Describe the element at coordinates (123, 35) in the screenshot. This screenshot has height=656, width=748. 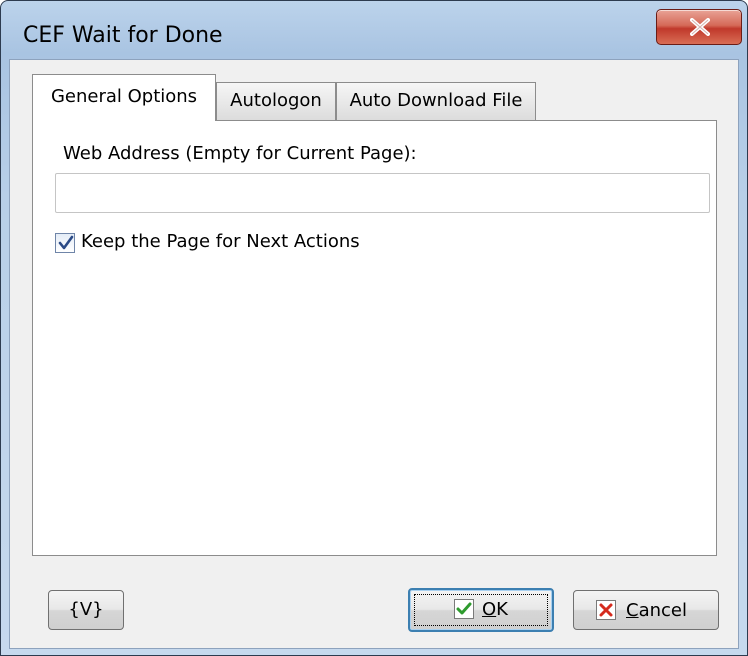
I see `window-title: CEF Wait for Done` at that location.